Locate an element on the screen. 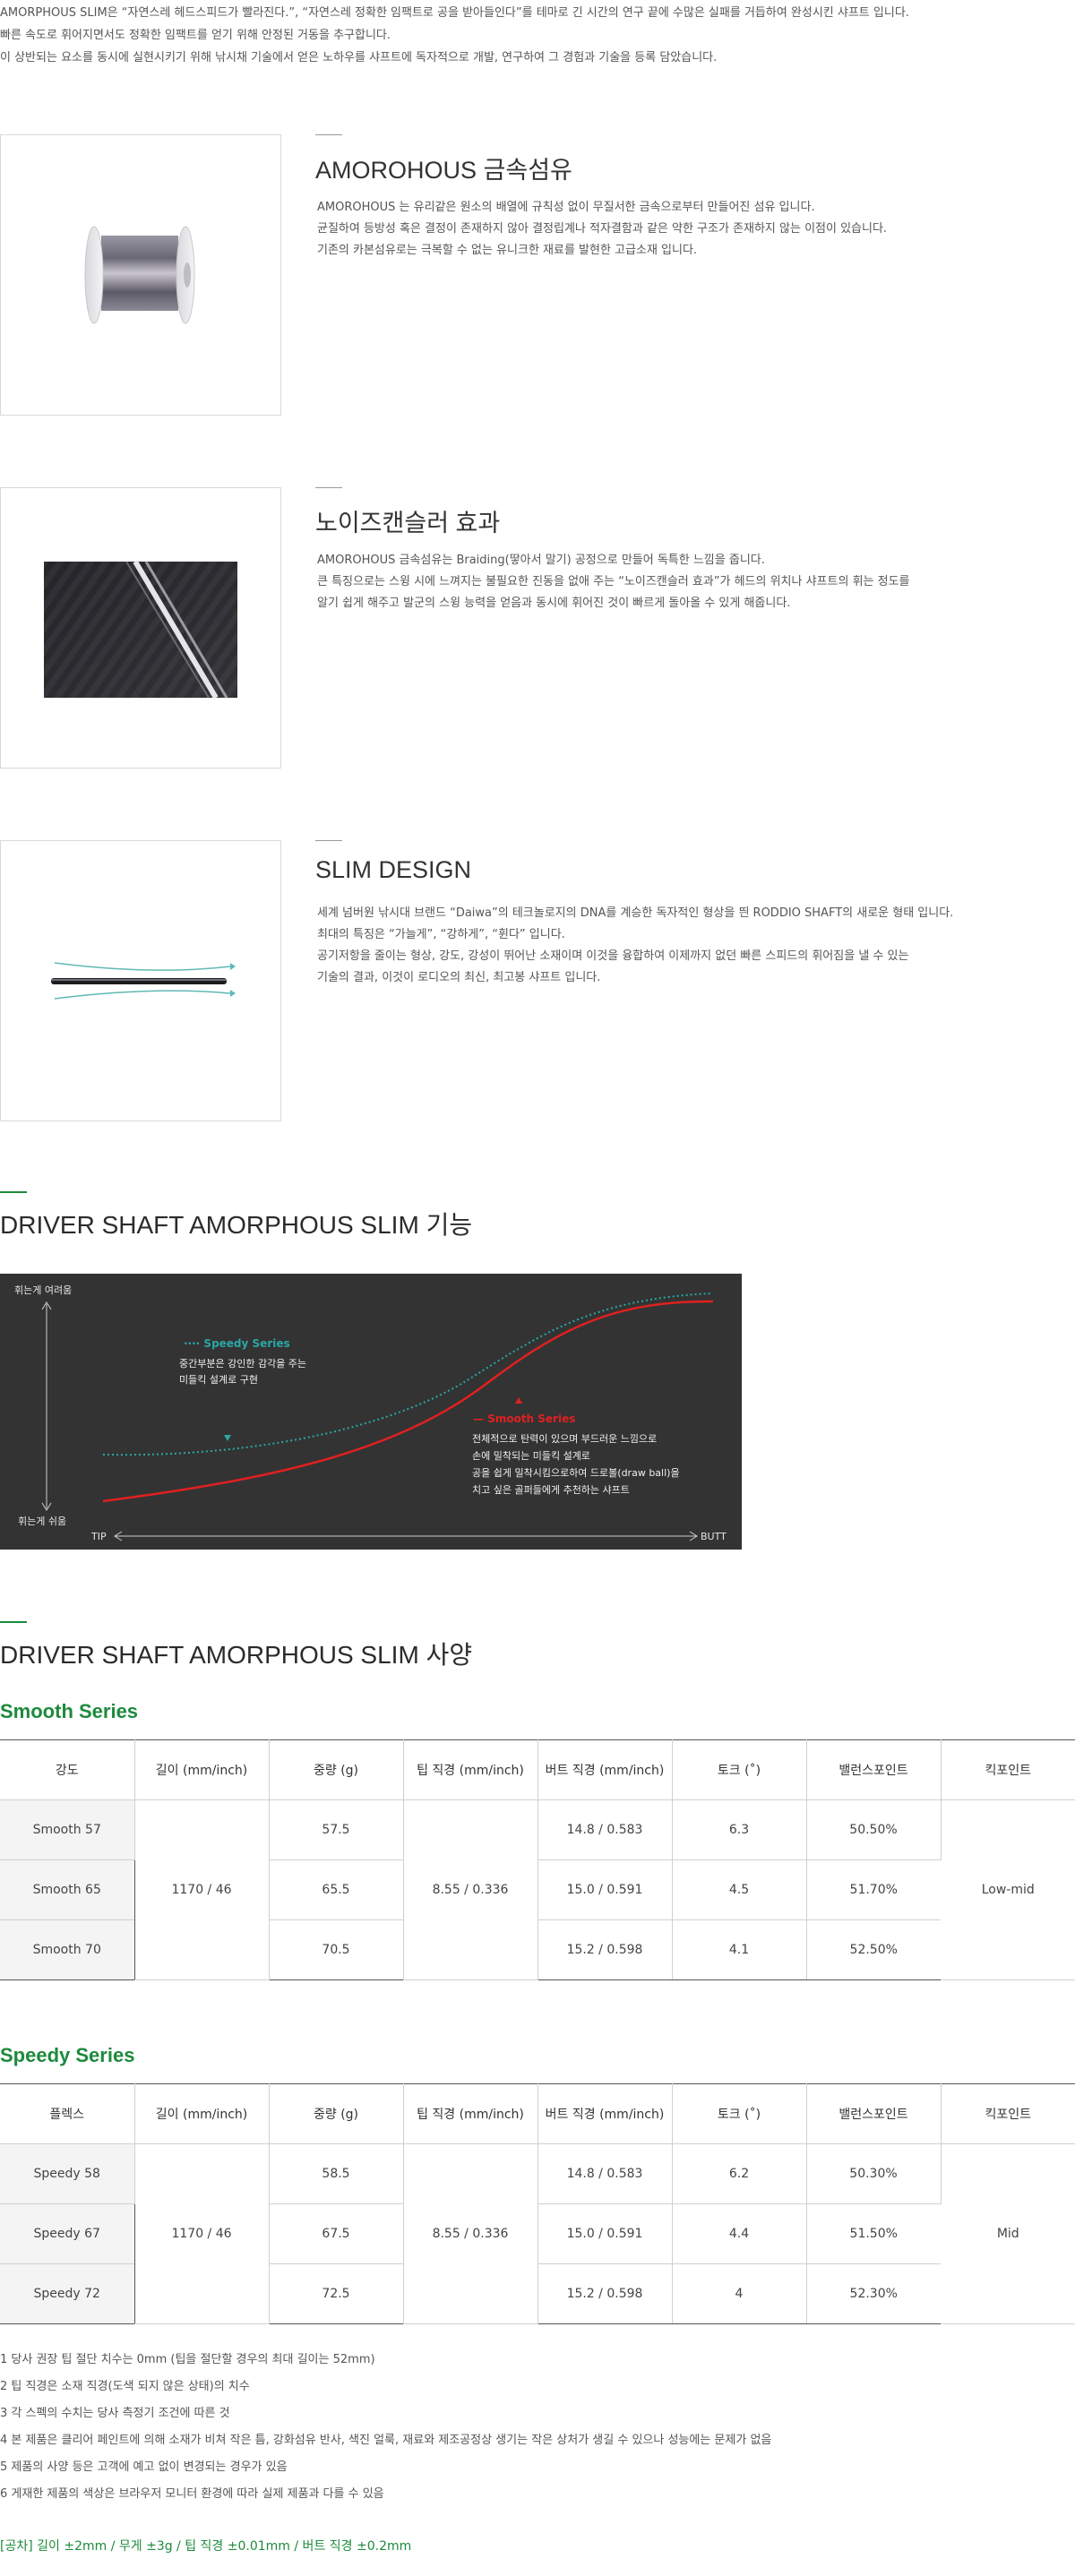 This screenshot has height=2576, width=1075. braided-shaft-image is located at coordinates (140, 628).